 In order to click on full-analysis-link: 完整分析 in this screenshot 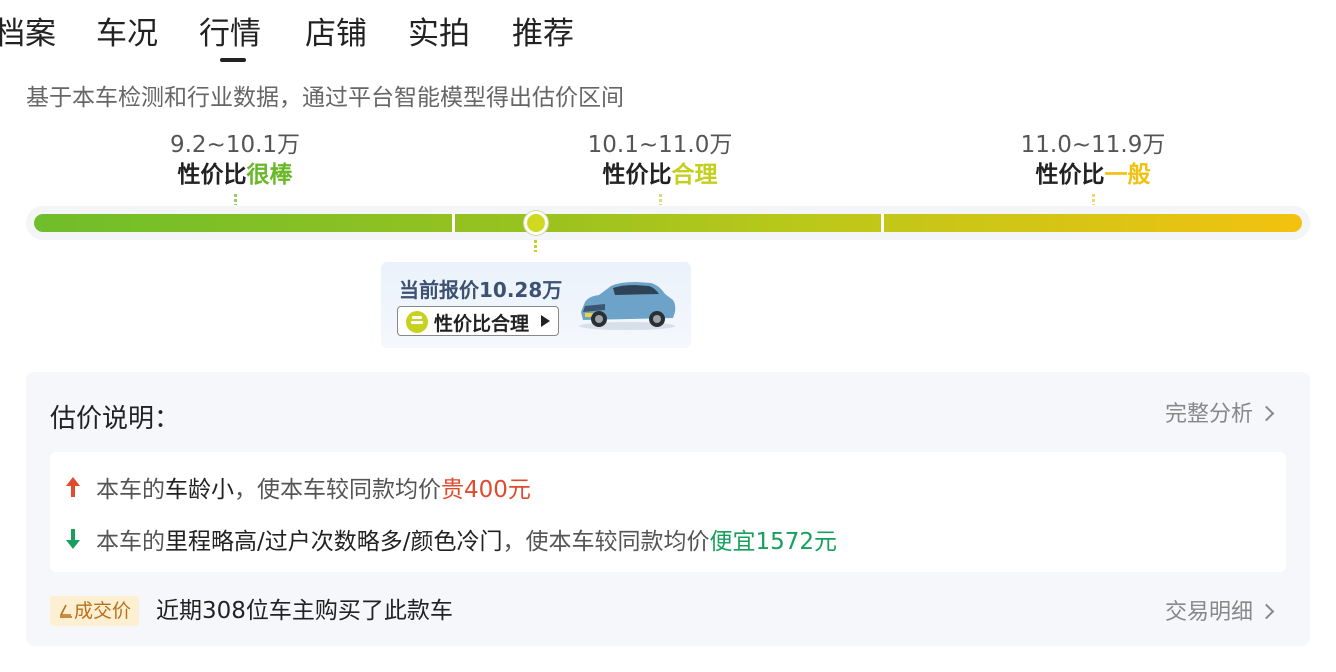, I will do `click(1219, 412)`.